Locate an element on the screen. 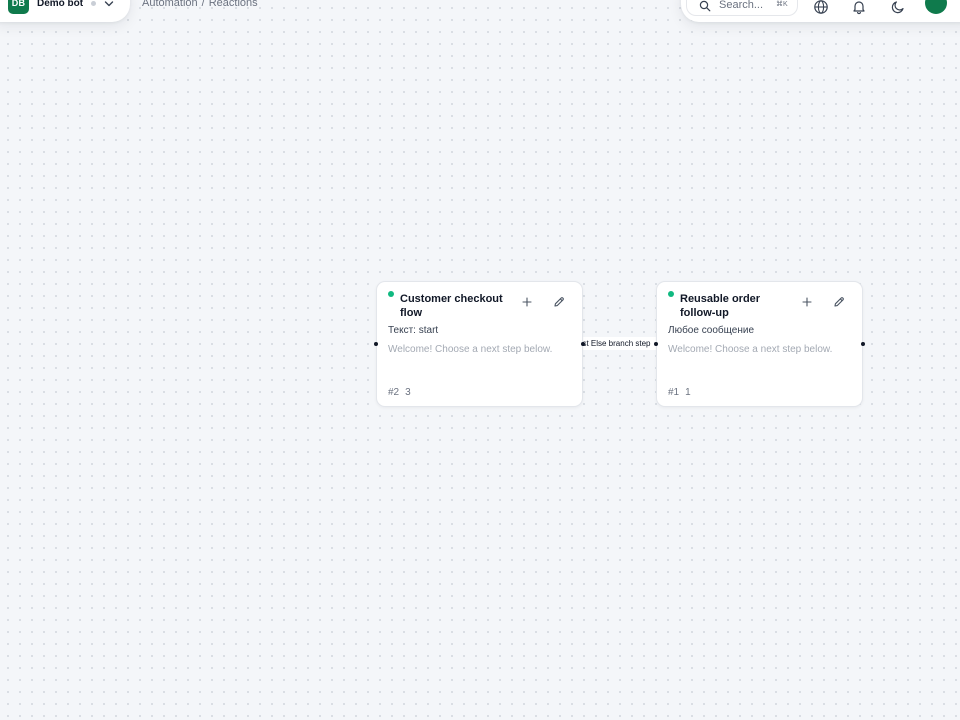 This screenshot has height=720, width=960. node-title: Customer checkout flow is located at coordinates (451, 306).